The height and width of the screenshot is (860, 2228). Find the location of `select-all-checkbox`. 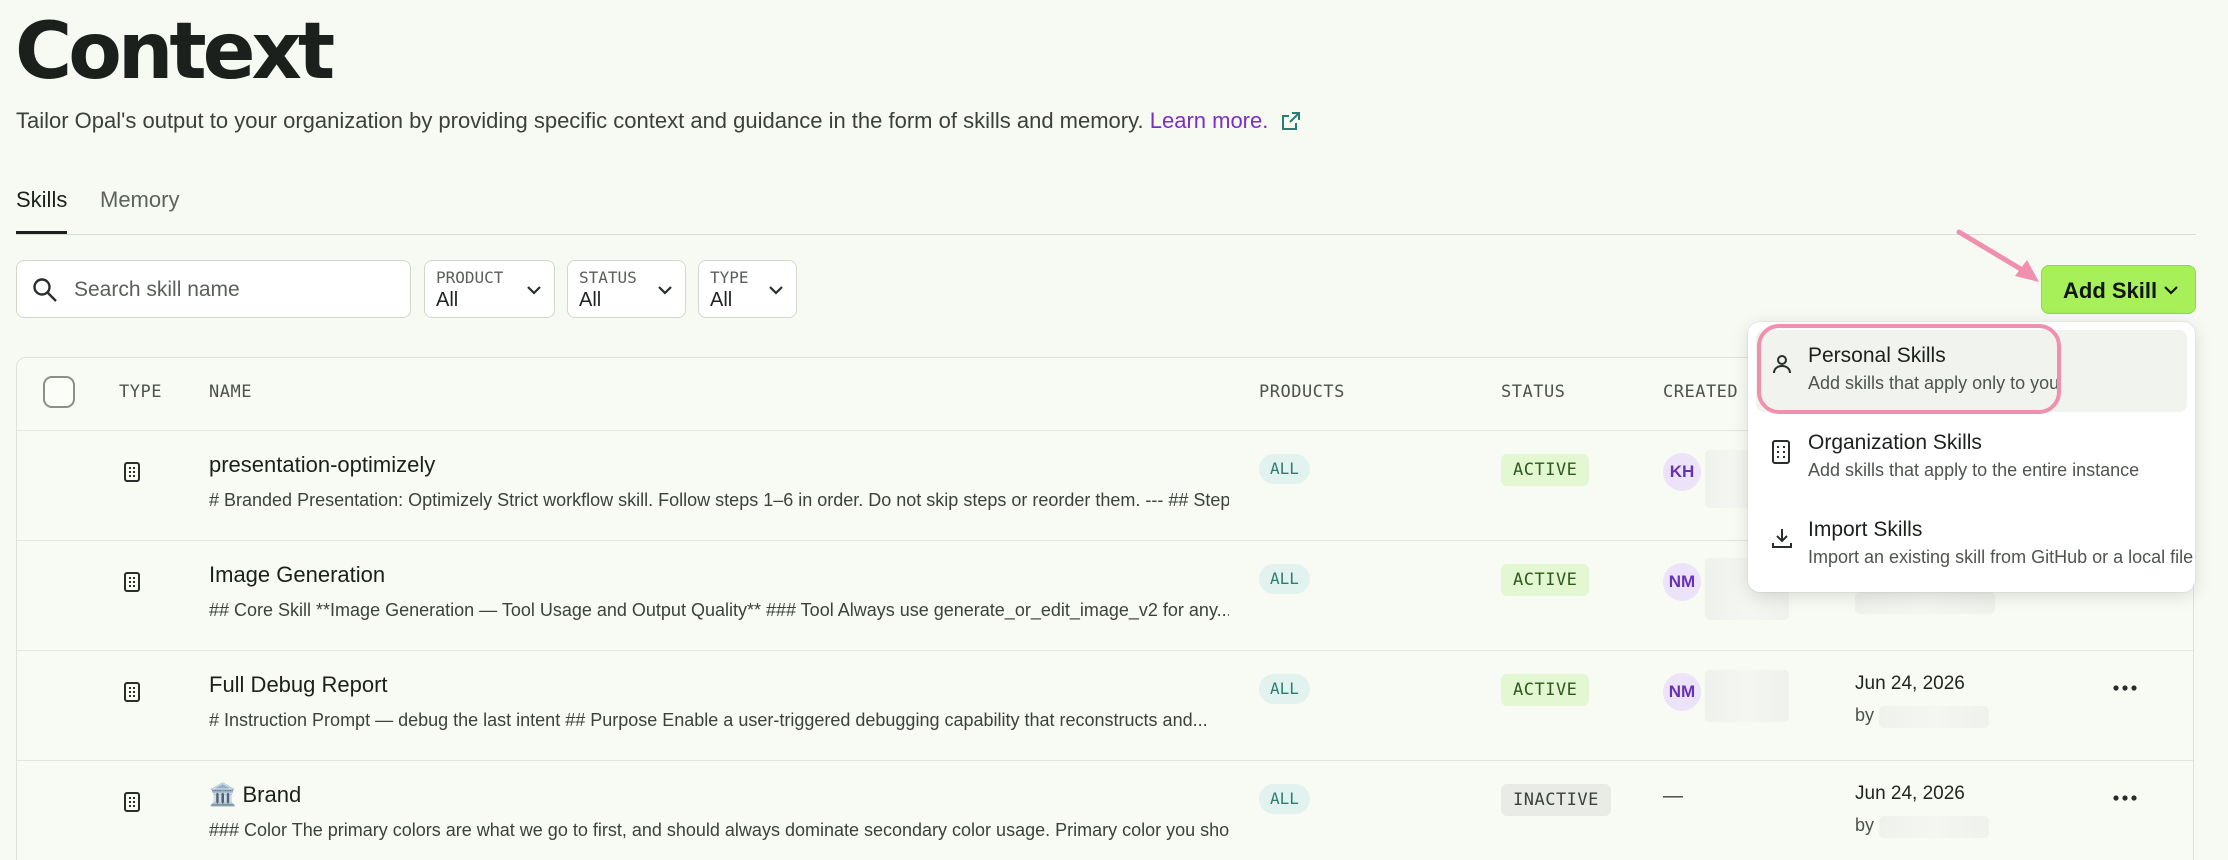

select-all-checkbox is located at coordinates (59, 392).